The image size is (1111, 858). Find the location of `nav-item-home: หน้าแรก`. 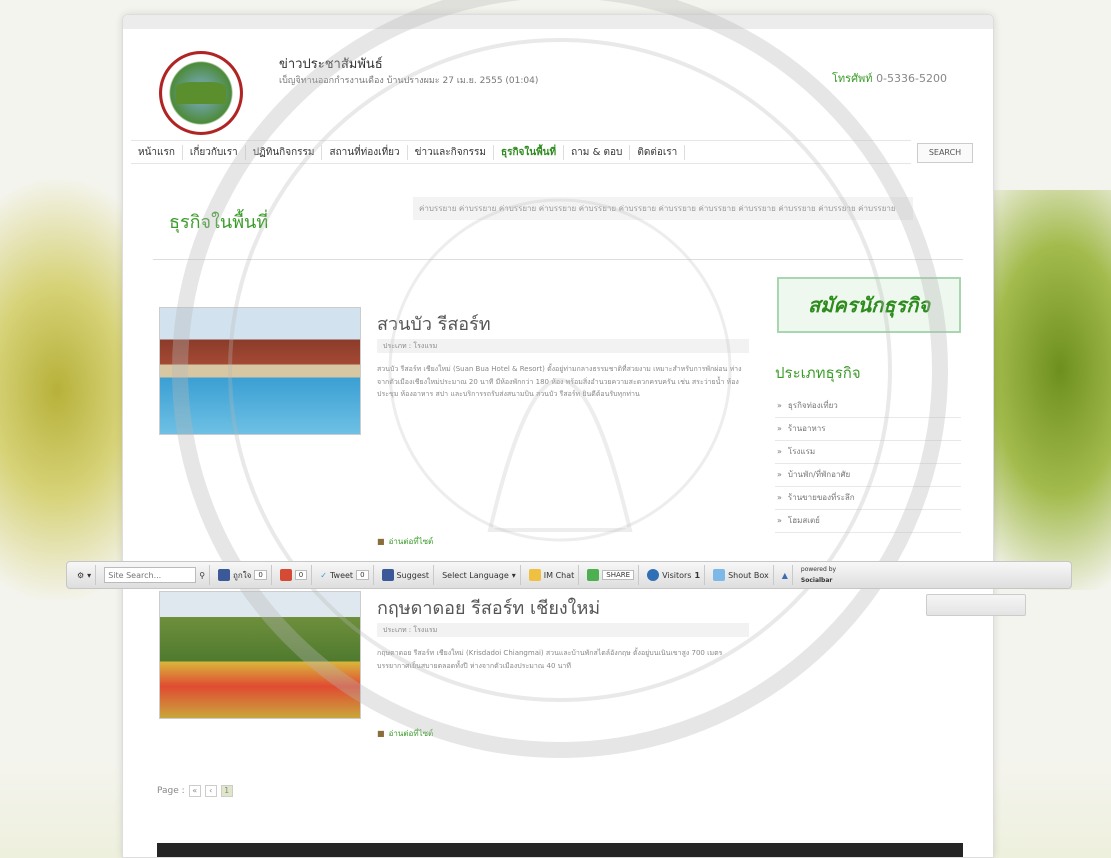

nav-item-home: หน้าแรก is located at coordinates (157, 152).